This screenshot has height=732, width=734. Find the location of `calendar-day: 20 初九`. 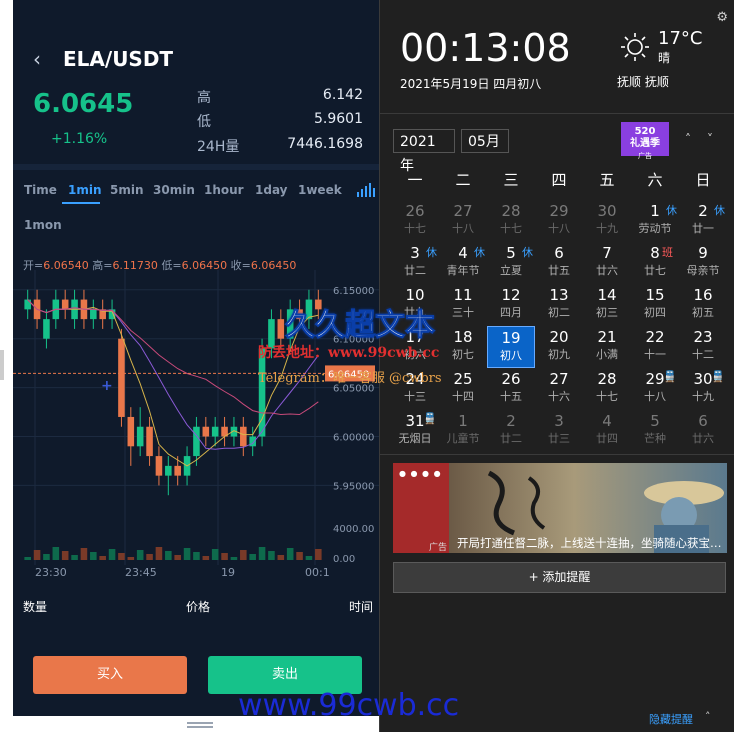

calendar-day: 20 初九 is located at coordinates (559, 347).